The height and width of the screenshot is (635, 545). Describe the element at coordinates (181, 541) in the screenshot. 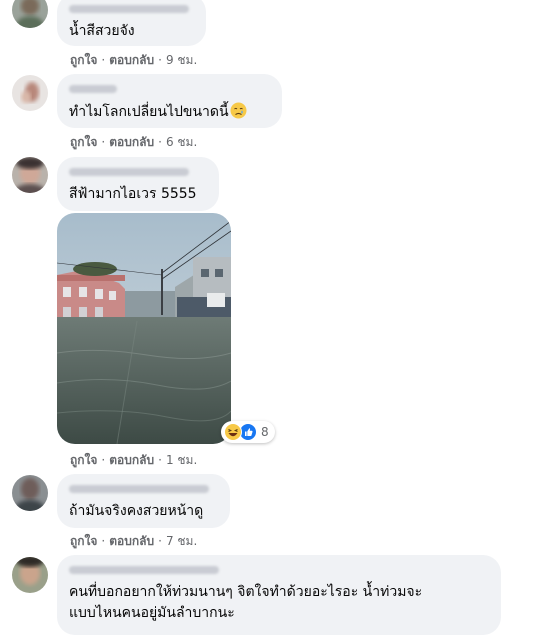

I see `timestamp: 7 ชม.` at that location.